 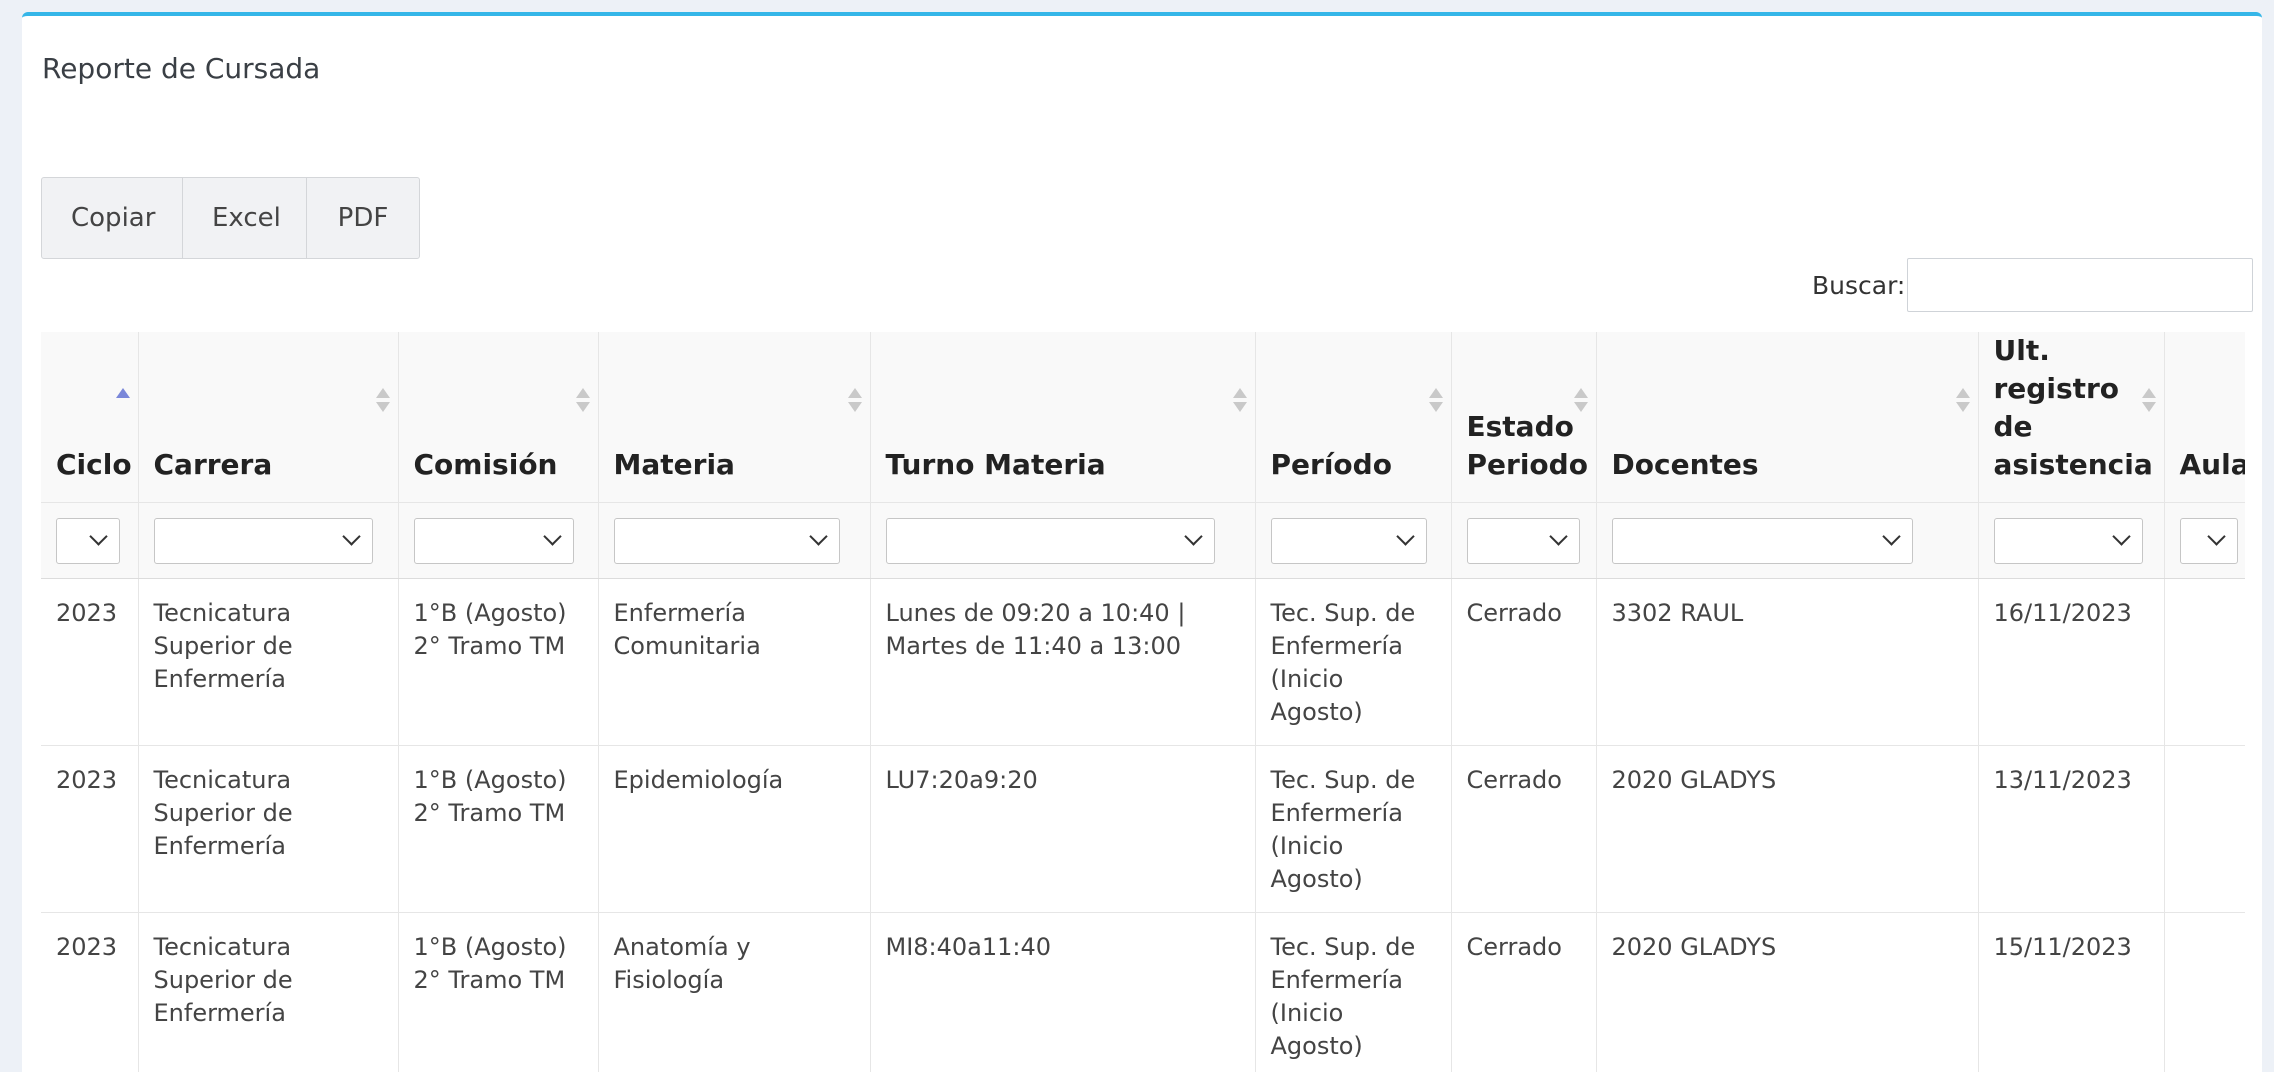 I want to click on filter-select-aula, so click(x=2209, y=541).